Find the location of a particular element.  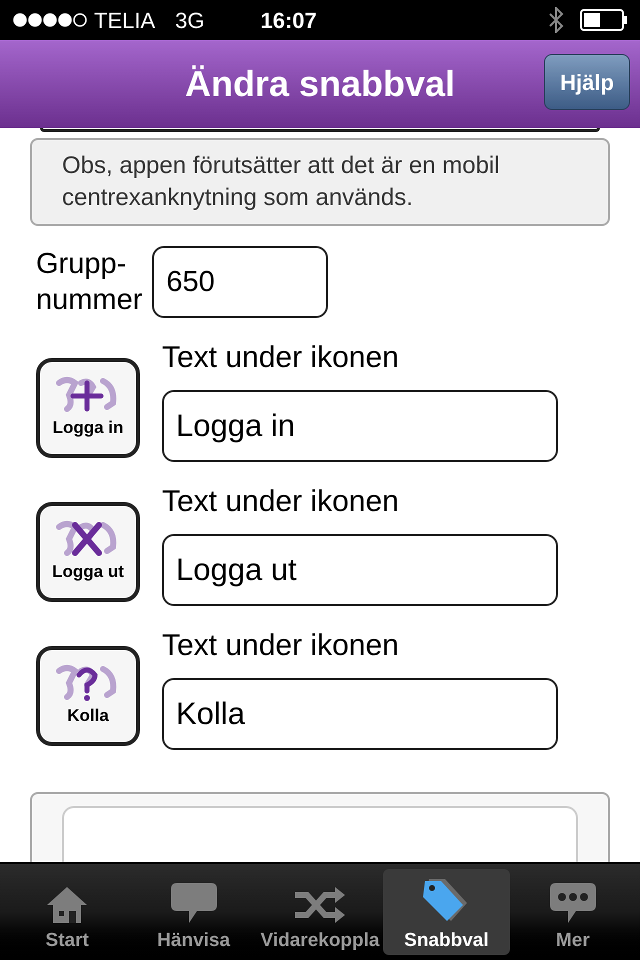

network-text: 3G is located at coordinates (189, 20).